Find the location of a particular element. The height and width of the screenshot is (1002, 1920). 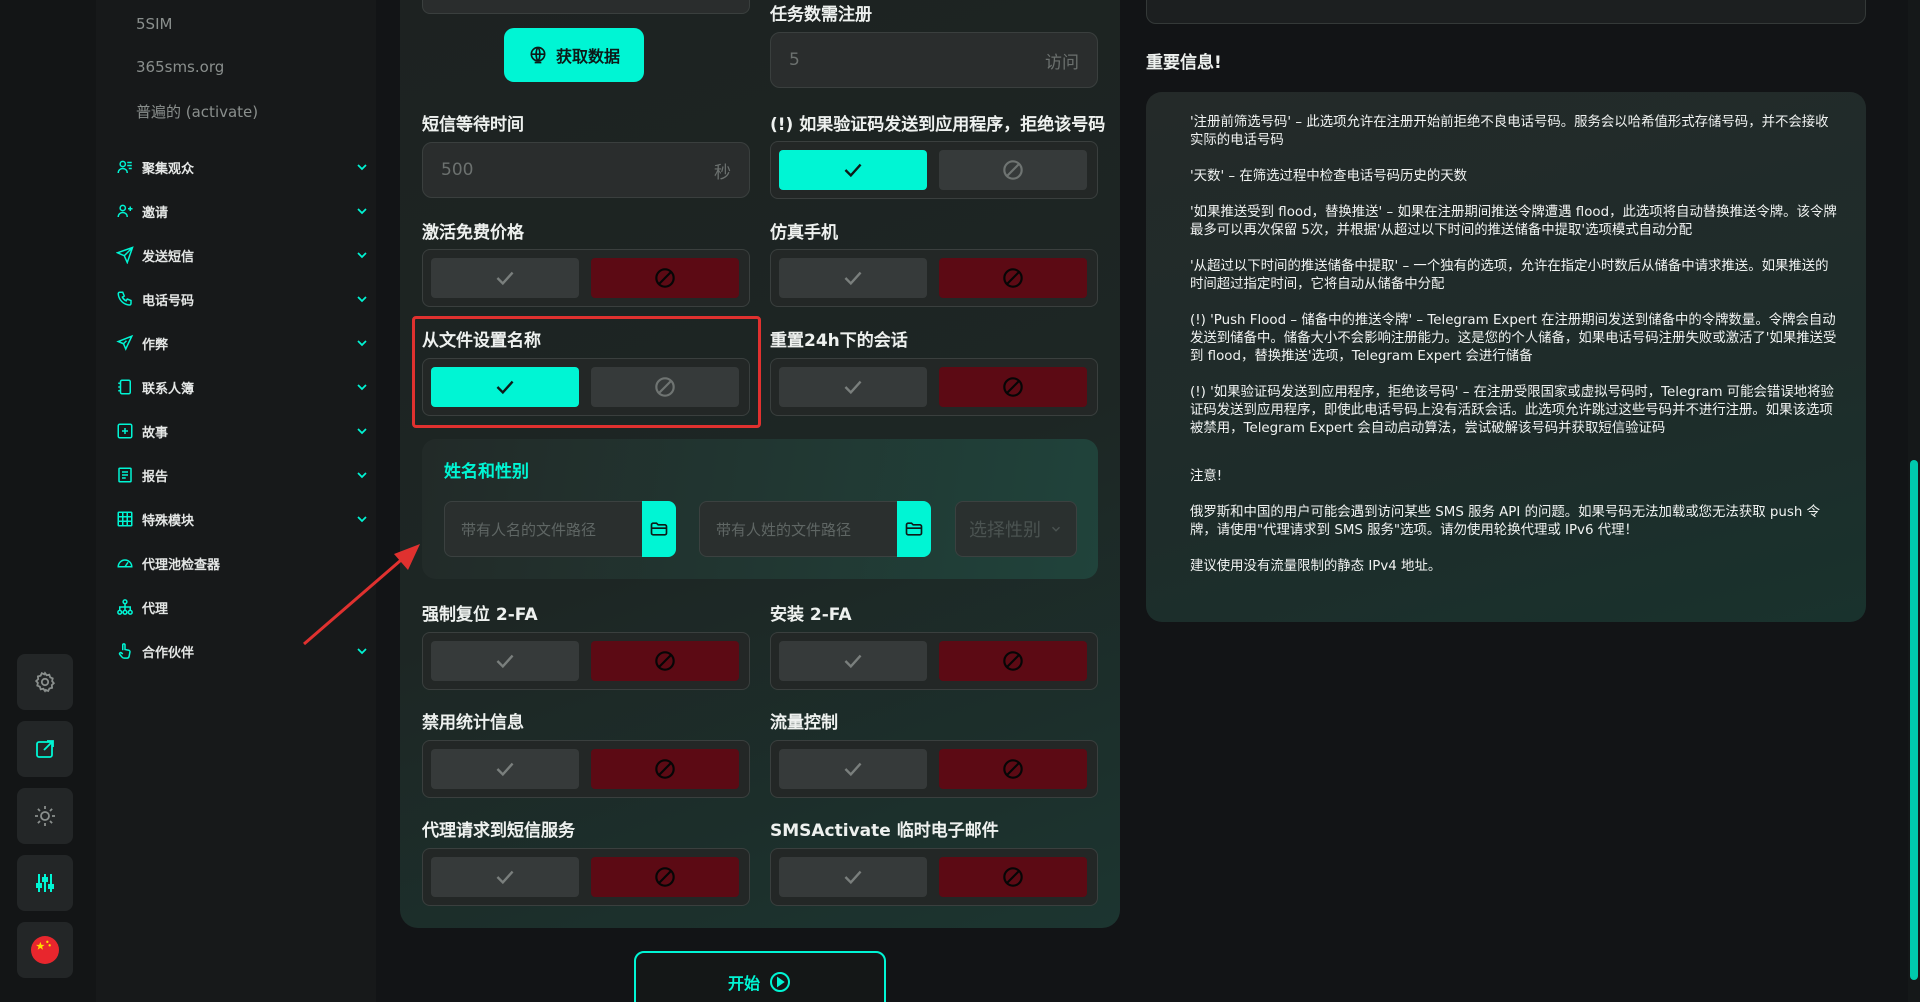

sidebar-item-label: 代理池检查器 is located at coordinates (181, 565).